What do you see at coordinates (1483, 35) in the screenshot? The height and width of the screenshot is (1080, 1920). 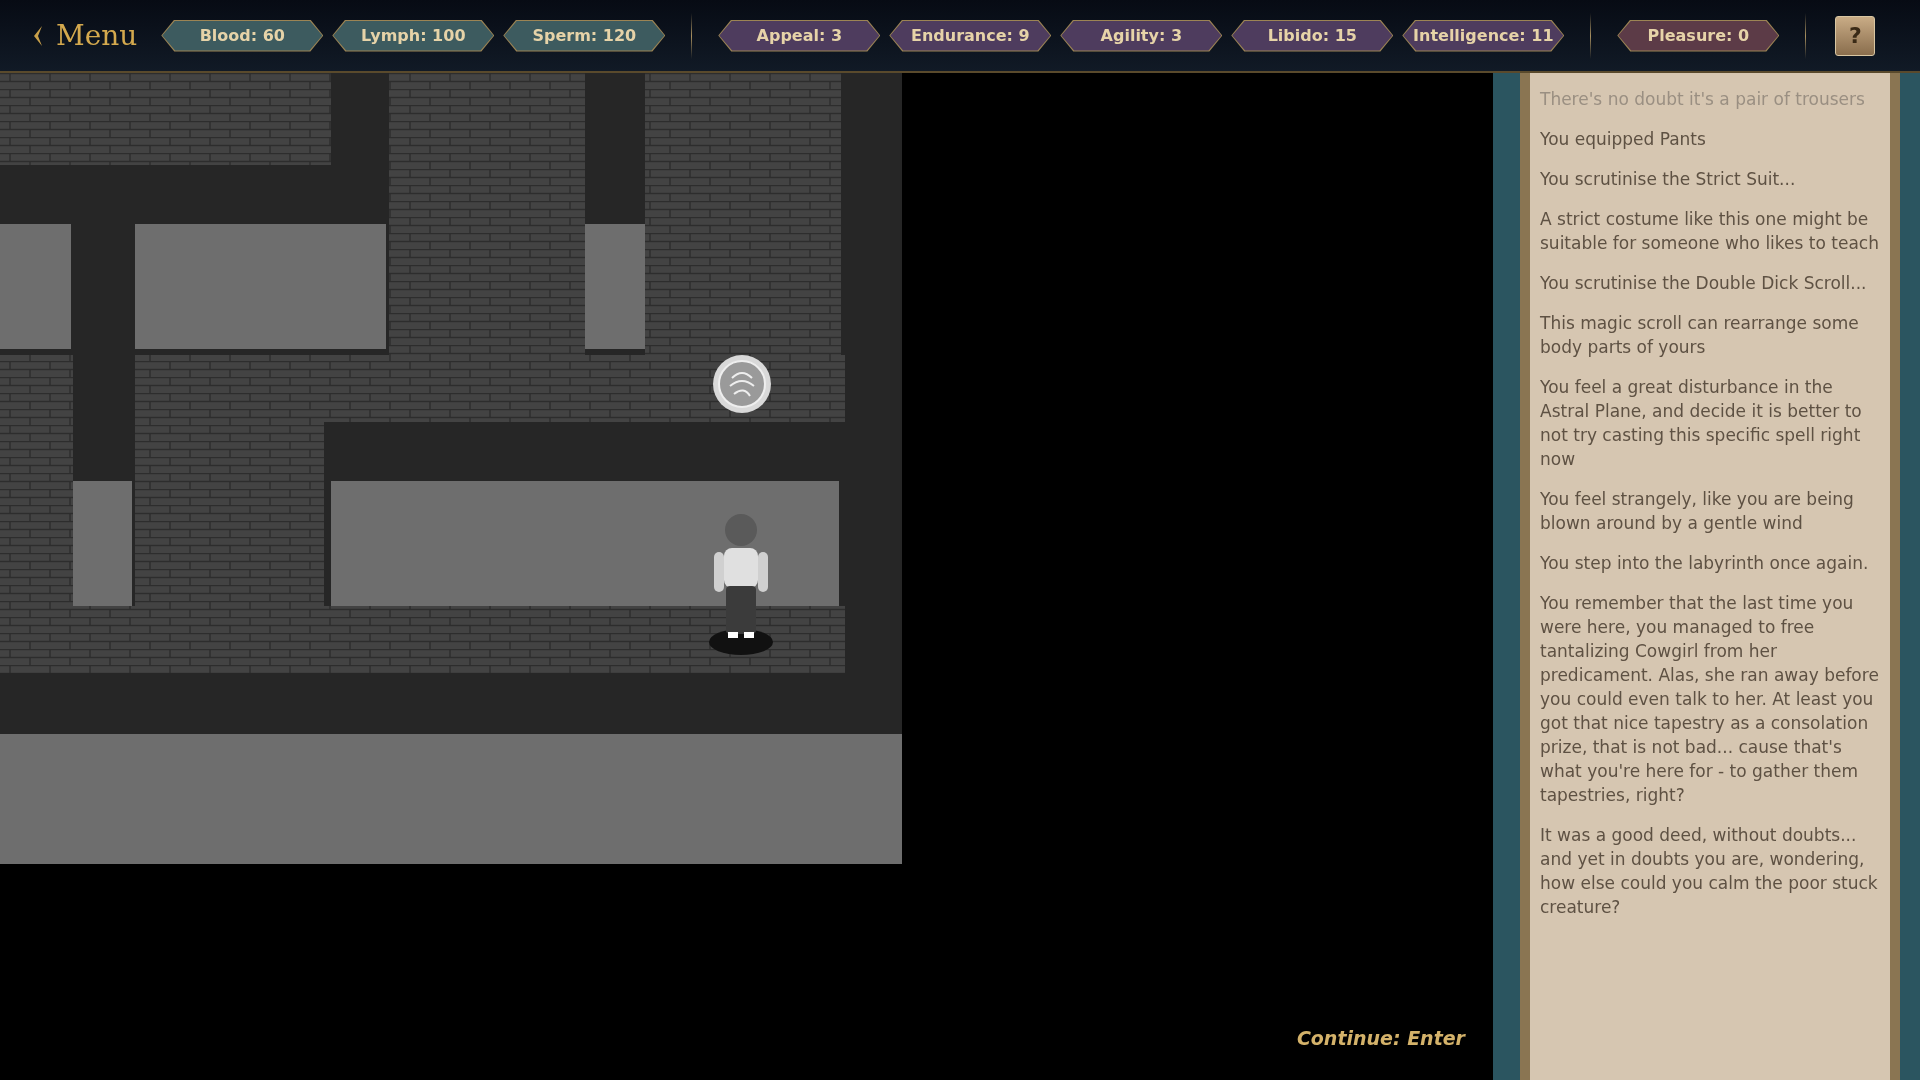 I see `stat-badge: Intelligence: 11` at bounding box center [1483, 35].